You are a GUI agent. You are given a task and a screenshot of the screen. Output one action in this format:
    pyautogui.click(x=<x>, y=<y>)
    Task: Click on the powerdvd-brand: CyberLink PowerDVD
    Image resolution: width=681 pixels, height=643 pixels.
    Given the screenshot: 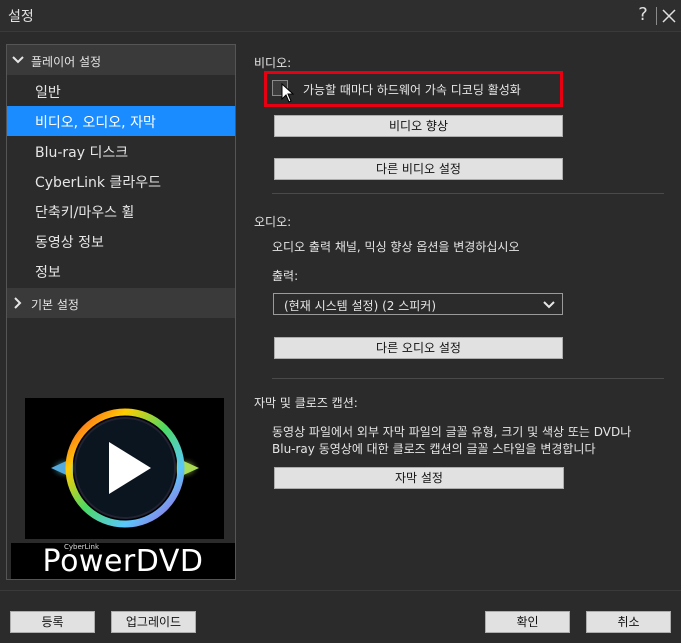 What is the action you would take?
    pyautogui.click(x=123, y=561)
    